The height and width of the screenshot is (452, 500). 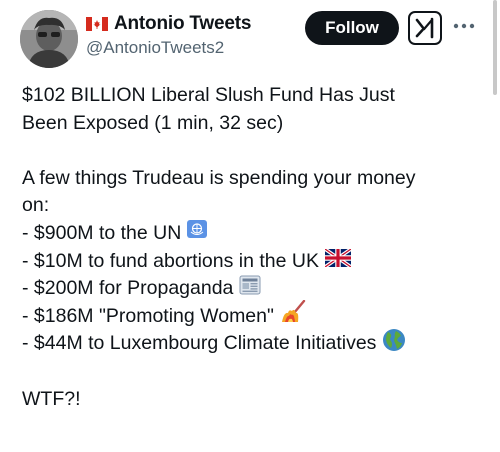 I want to click on more-options-icon, so click(x=464, y=26).